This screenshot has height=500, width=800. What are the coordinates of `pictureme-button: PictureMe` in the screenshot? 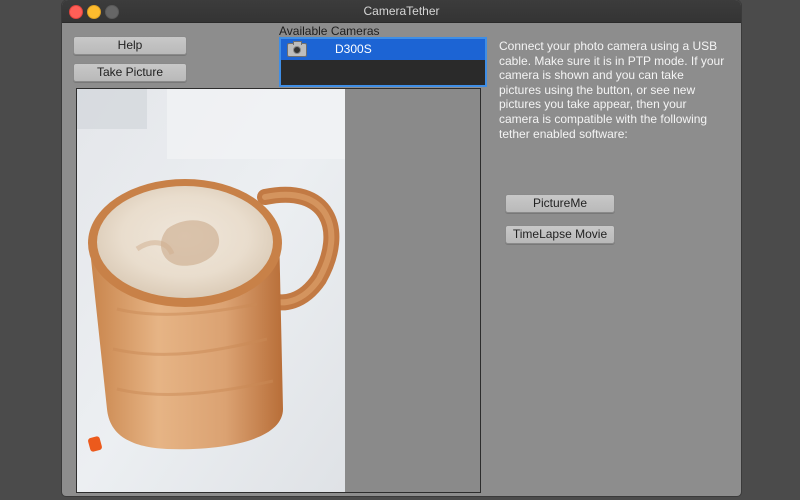 It's located at (560, 203).